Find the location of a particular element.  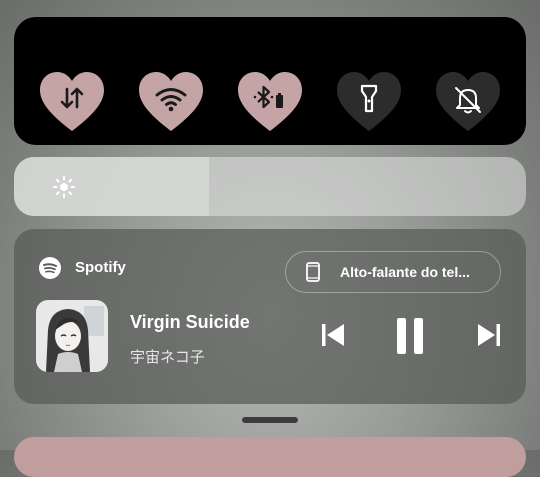

tile-bluetooth is located at coordinates (270, 103).